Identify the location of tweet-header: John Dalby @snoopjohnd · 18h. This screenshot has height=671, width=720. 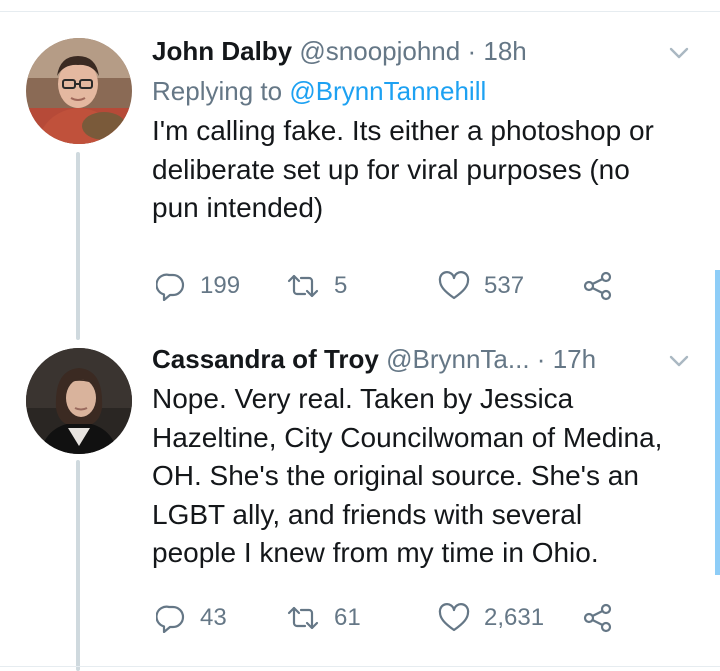
(426, 51).